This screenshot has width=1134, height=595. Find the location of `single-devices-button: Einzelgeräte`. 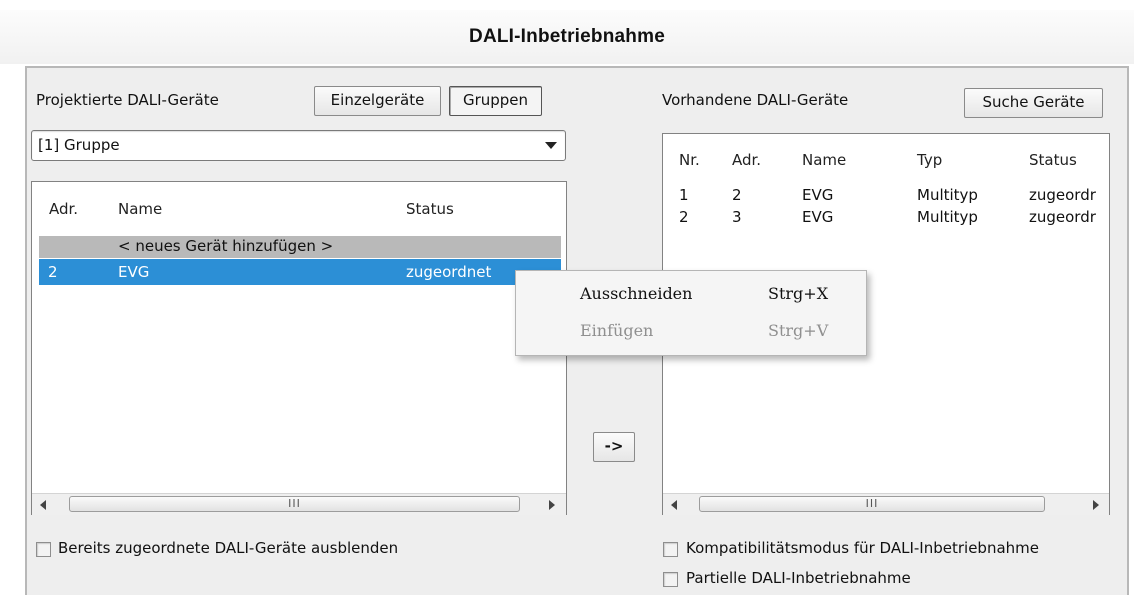

single-devices-button: Einzelgeräte is located at coordinates (377, 101).